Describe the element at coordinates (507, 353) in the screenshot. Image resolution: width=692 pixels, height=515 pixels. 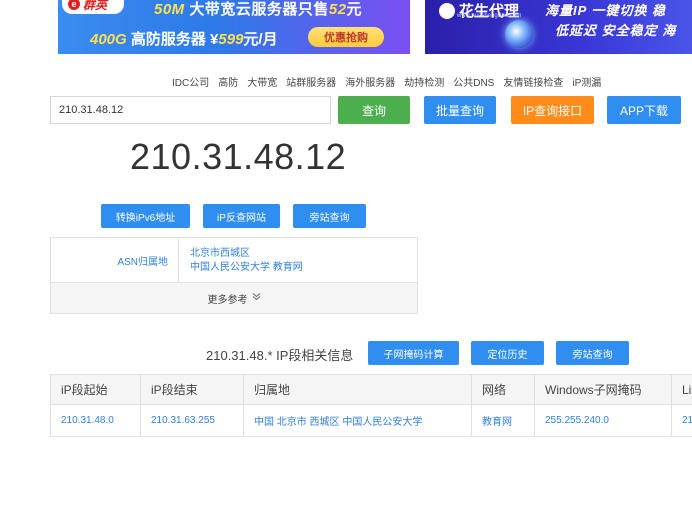
I see `location-history-button: 定位历史` at that location.